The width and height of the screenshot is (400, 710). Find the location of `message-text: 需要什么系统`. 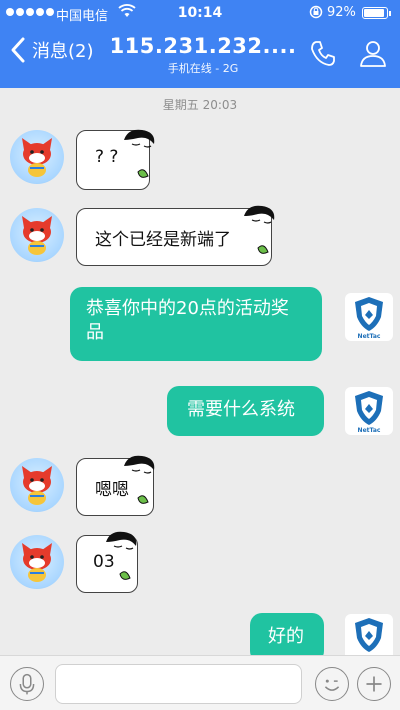

message-text: 需要什么系统 is located at coordinates (241, 409).